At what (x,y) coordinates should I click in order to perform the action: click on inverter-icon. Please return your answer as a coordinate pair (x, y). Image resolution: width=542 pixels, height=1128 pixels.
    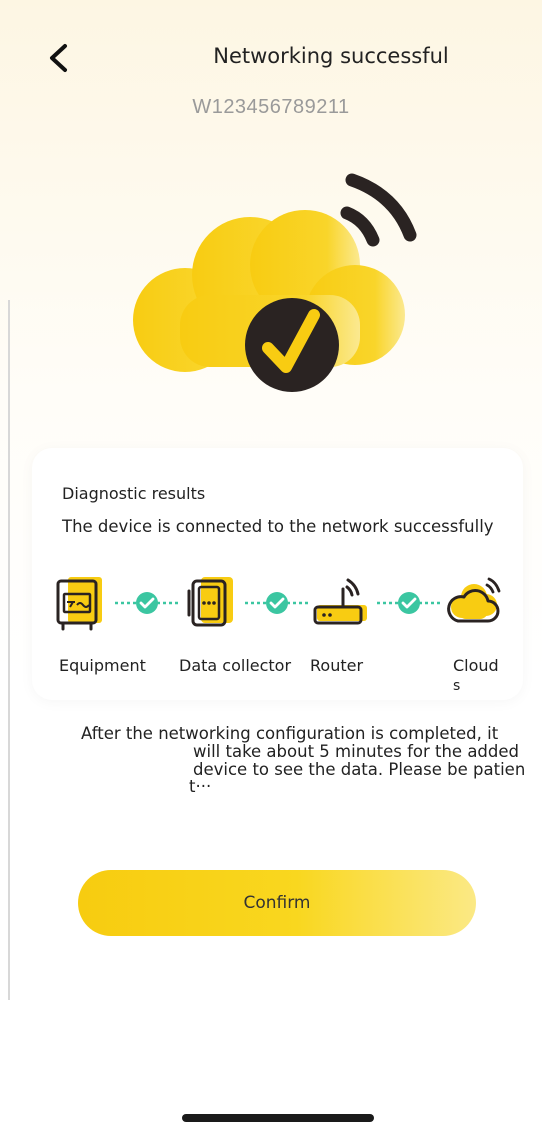
    Looking at the image, I should click on (79, 604).